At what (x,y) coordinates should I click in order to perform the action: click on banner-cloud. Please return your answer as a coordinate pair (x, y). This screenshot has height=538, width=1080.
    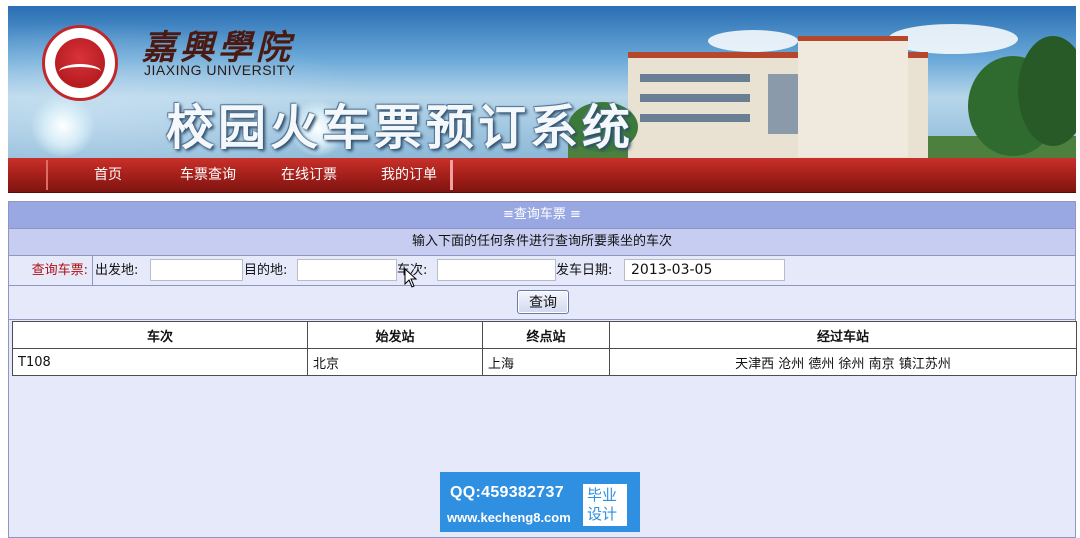
    Looking at the image, I should click on (753, 41).